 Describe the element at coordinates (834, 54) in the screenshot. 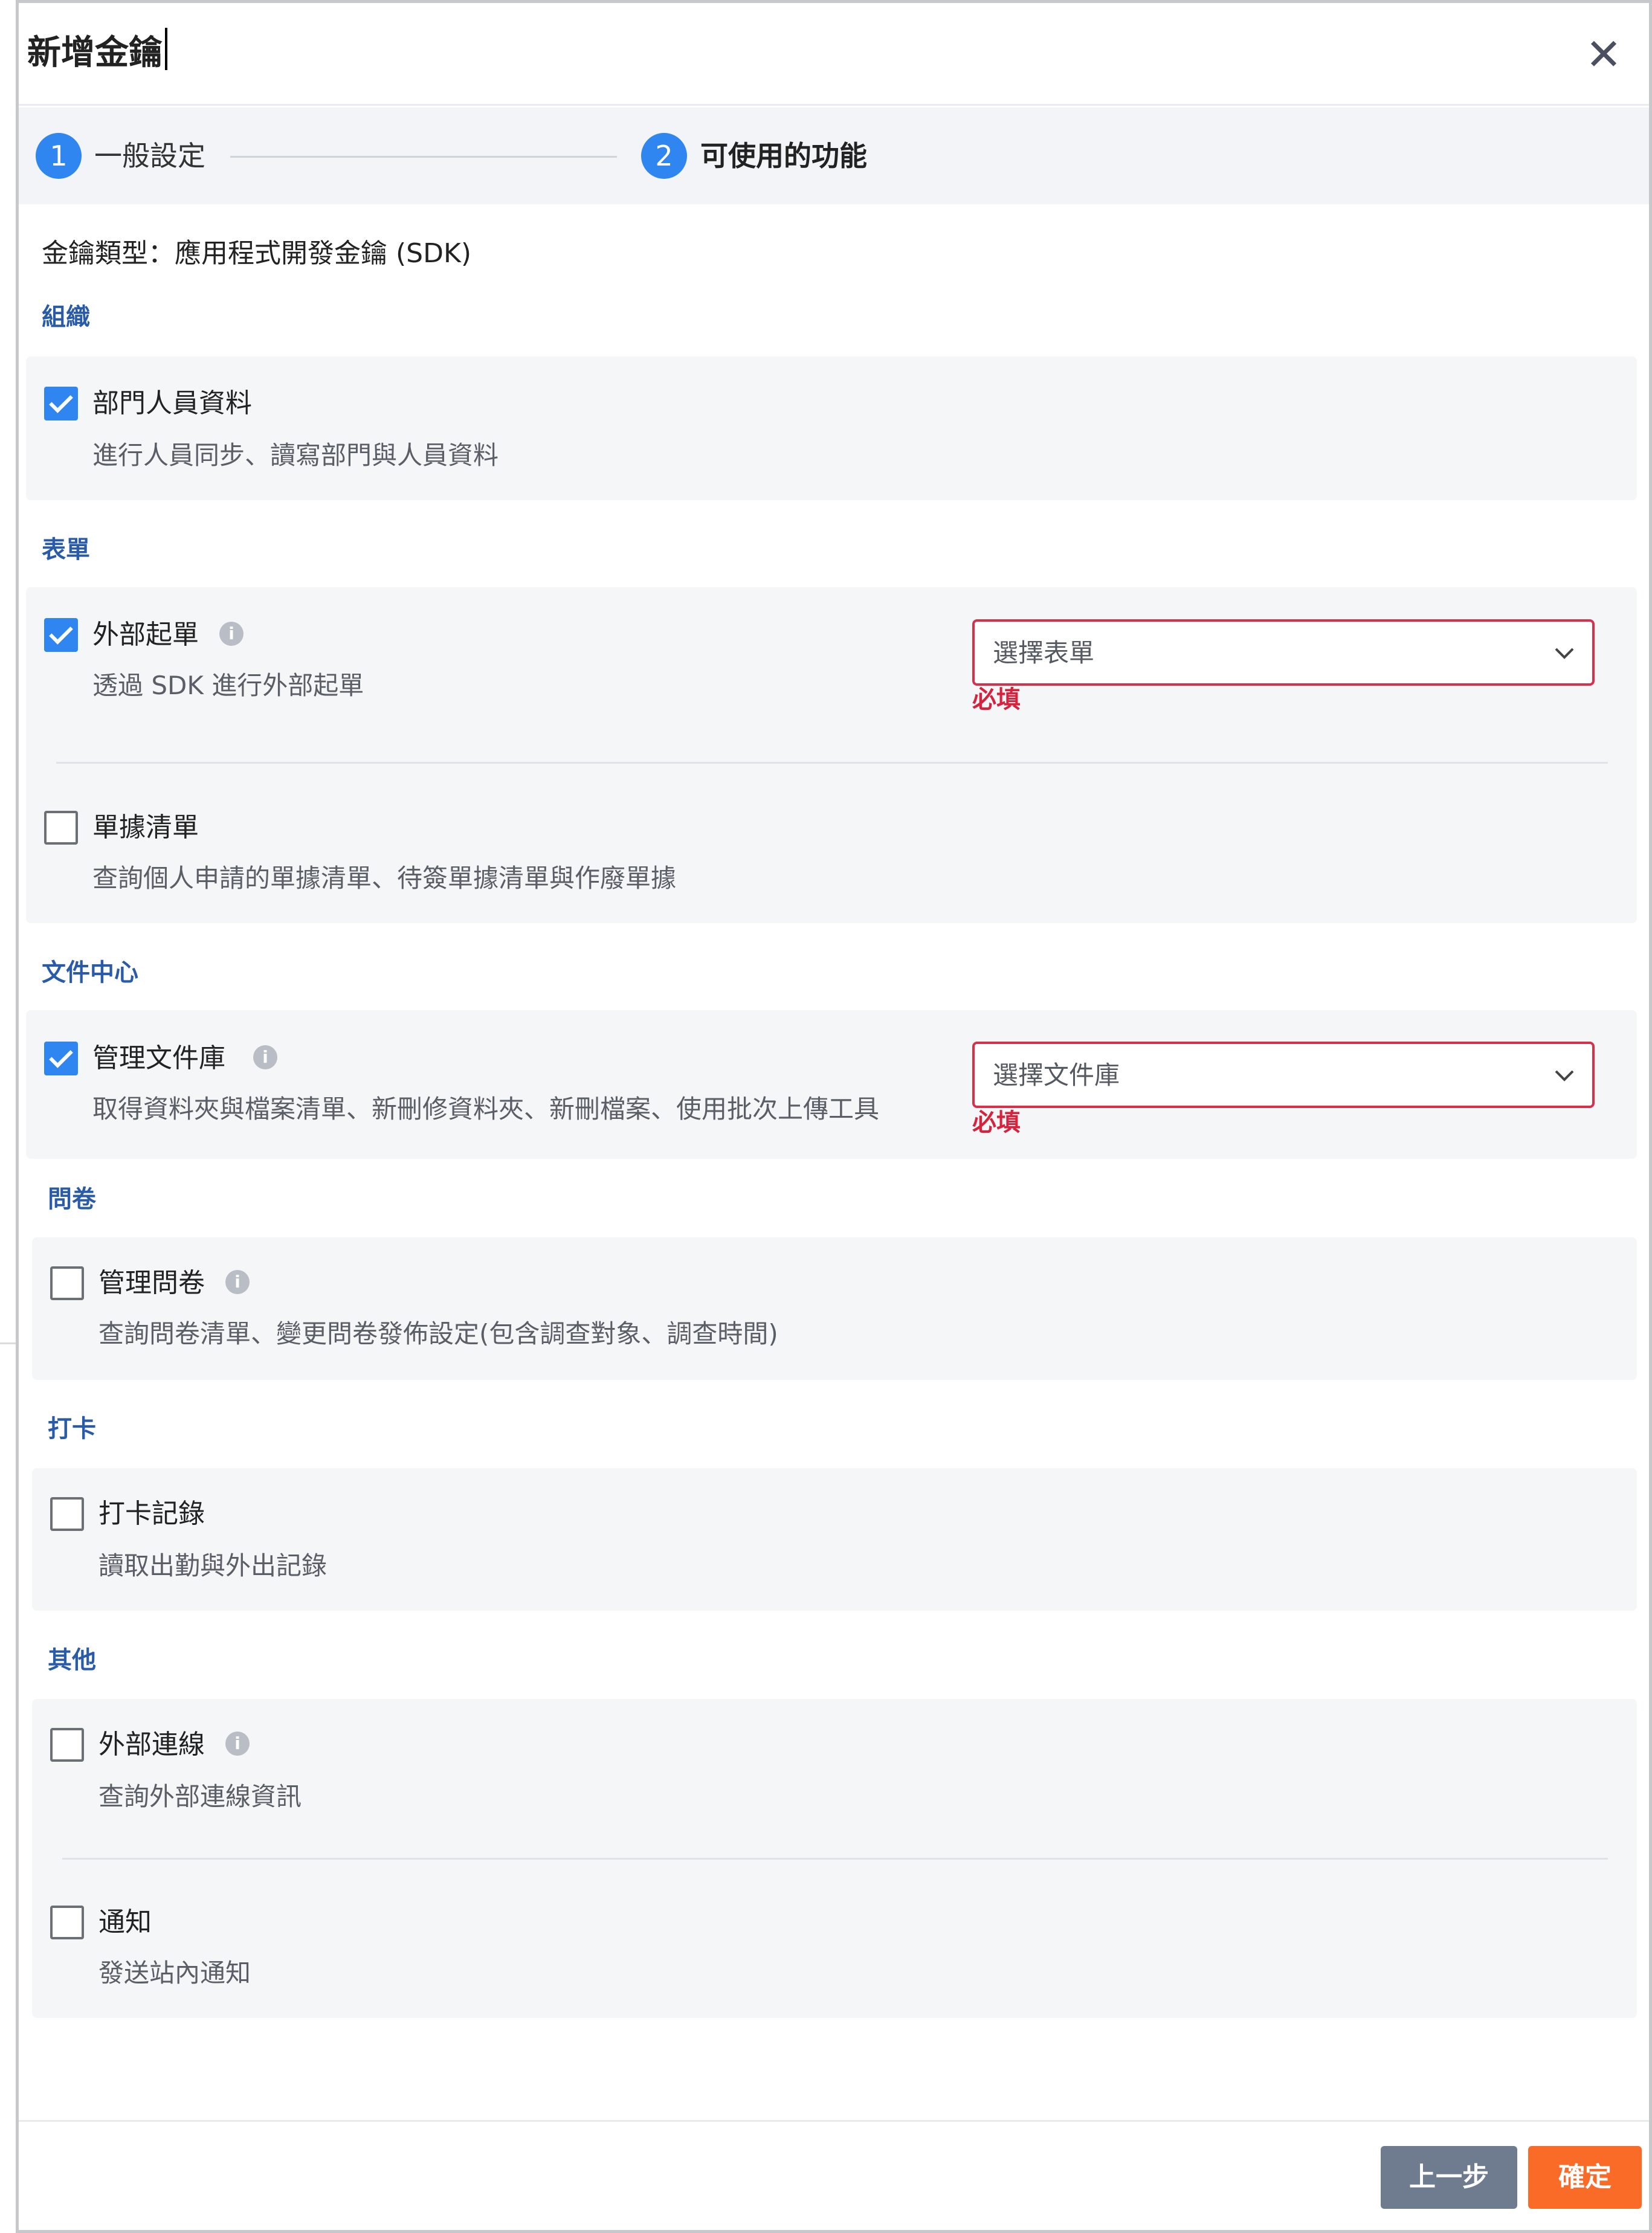

I see `dialog-header: 新增金鑰 ✕` at that location.